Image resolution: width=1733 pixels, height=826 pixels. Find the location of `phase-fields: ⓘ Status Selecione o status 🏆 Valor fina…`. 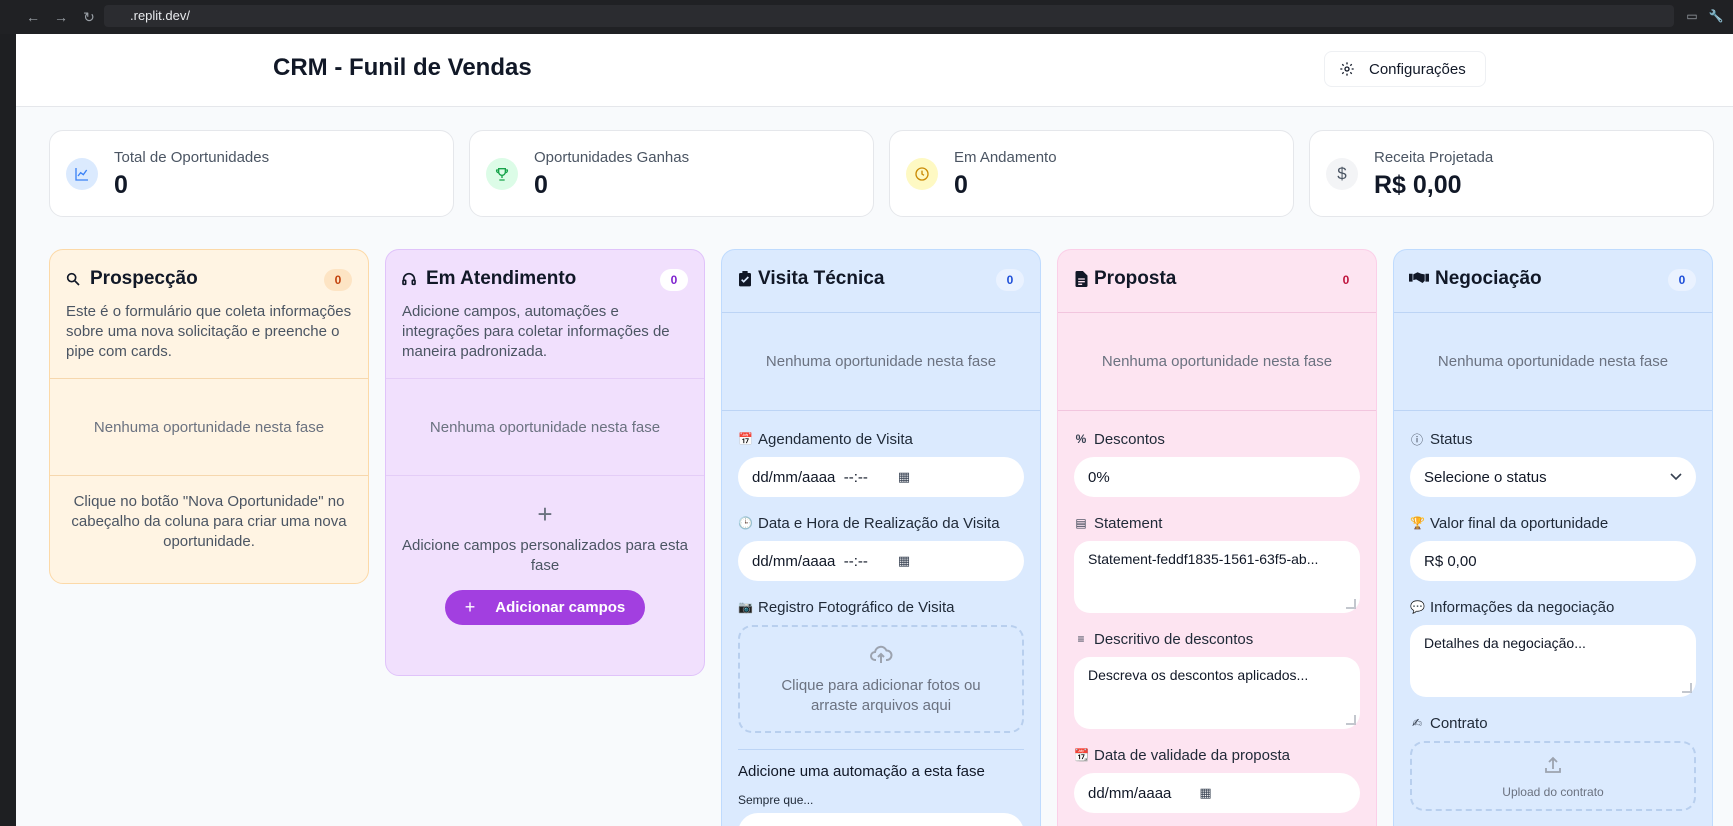

phase-fields: ⓘ Status Selecione o status 🏆 Valor fina… is located at coordinates (1553, 611).